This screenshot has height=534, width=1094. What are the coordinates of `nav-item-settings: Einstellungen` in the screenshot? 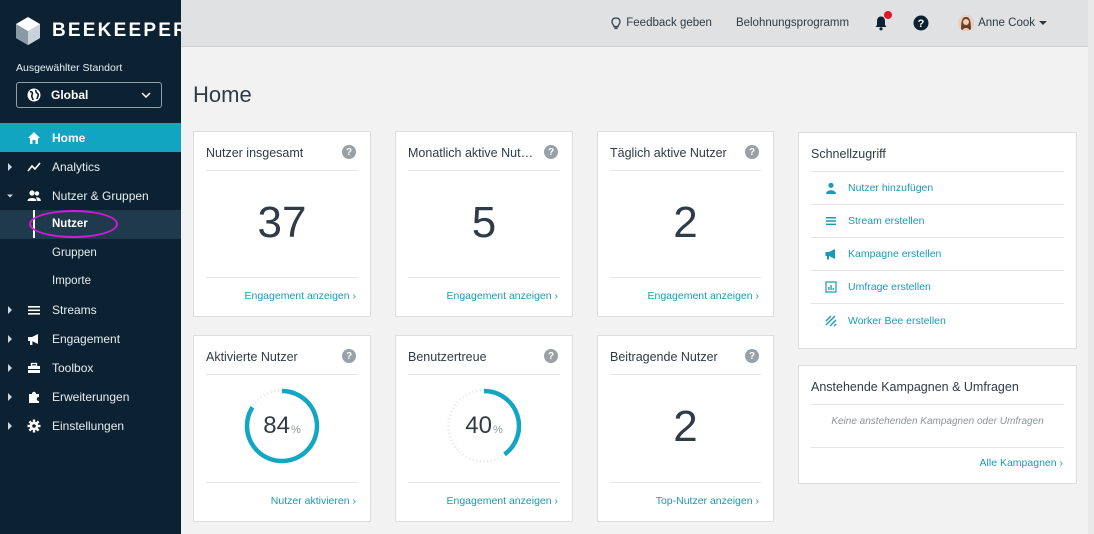 It's located at (90, 426).